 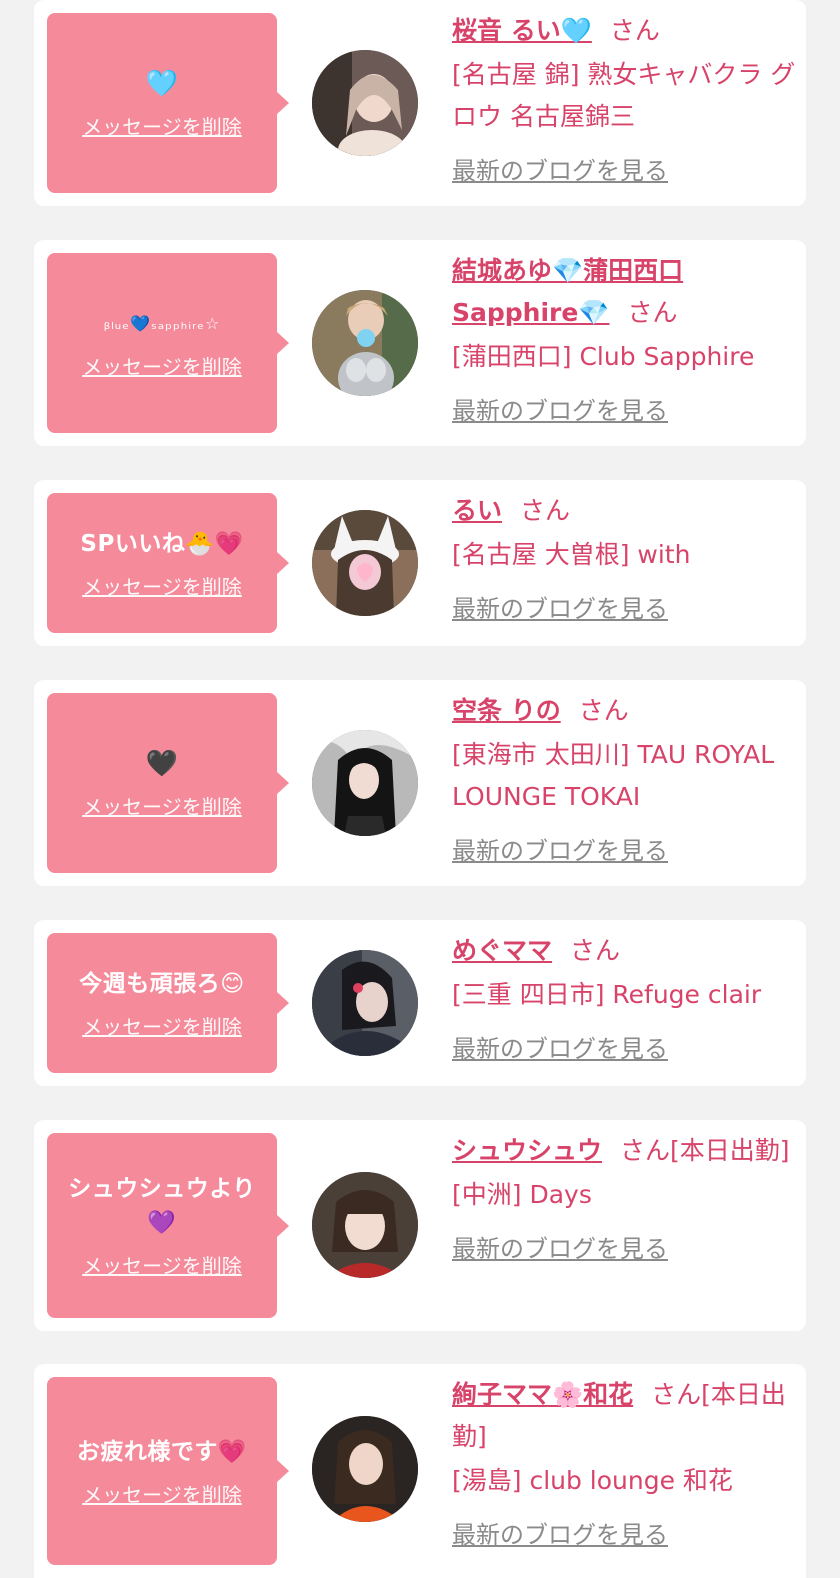 What do you see at coordinates (162, 543) in the screenshot?
I see `message-text: SPいいね🐣💗` at bounding box center [162, 543].